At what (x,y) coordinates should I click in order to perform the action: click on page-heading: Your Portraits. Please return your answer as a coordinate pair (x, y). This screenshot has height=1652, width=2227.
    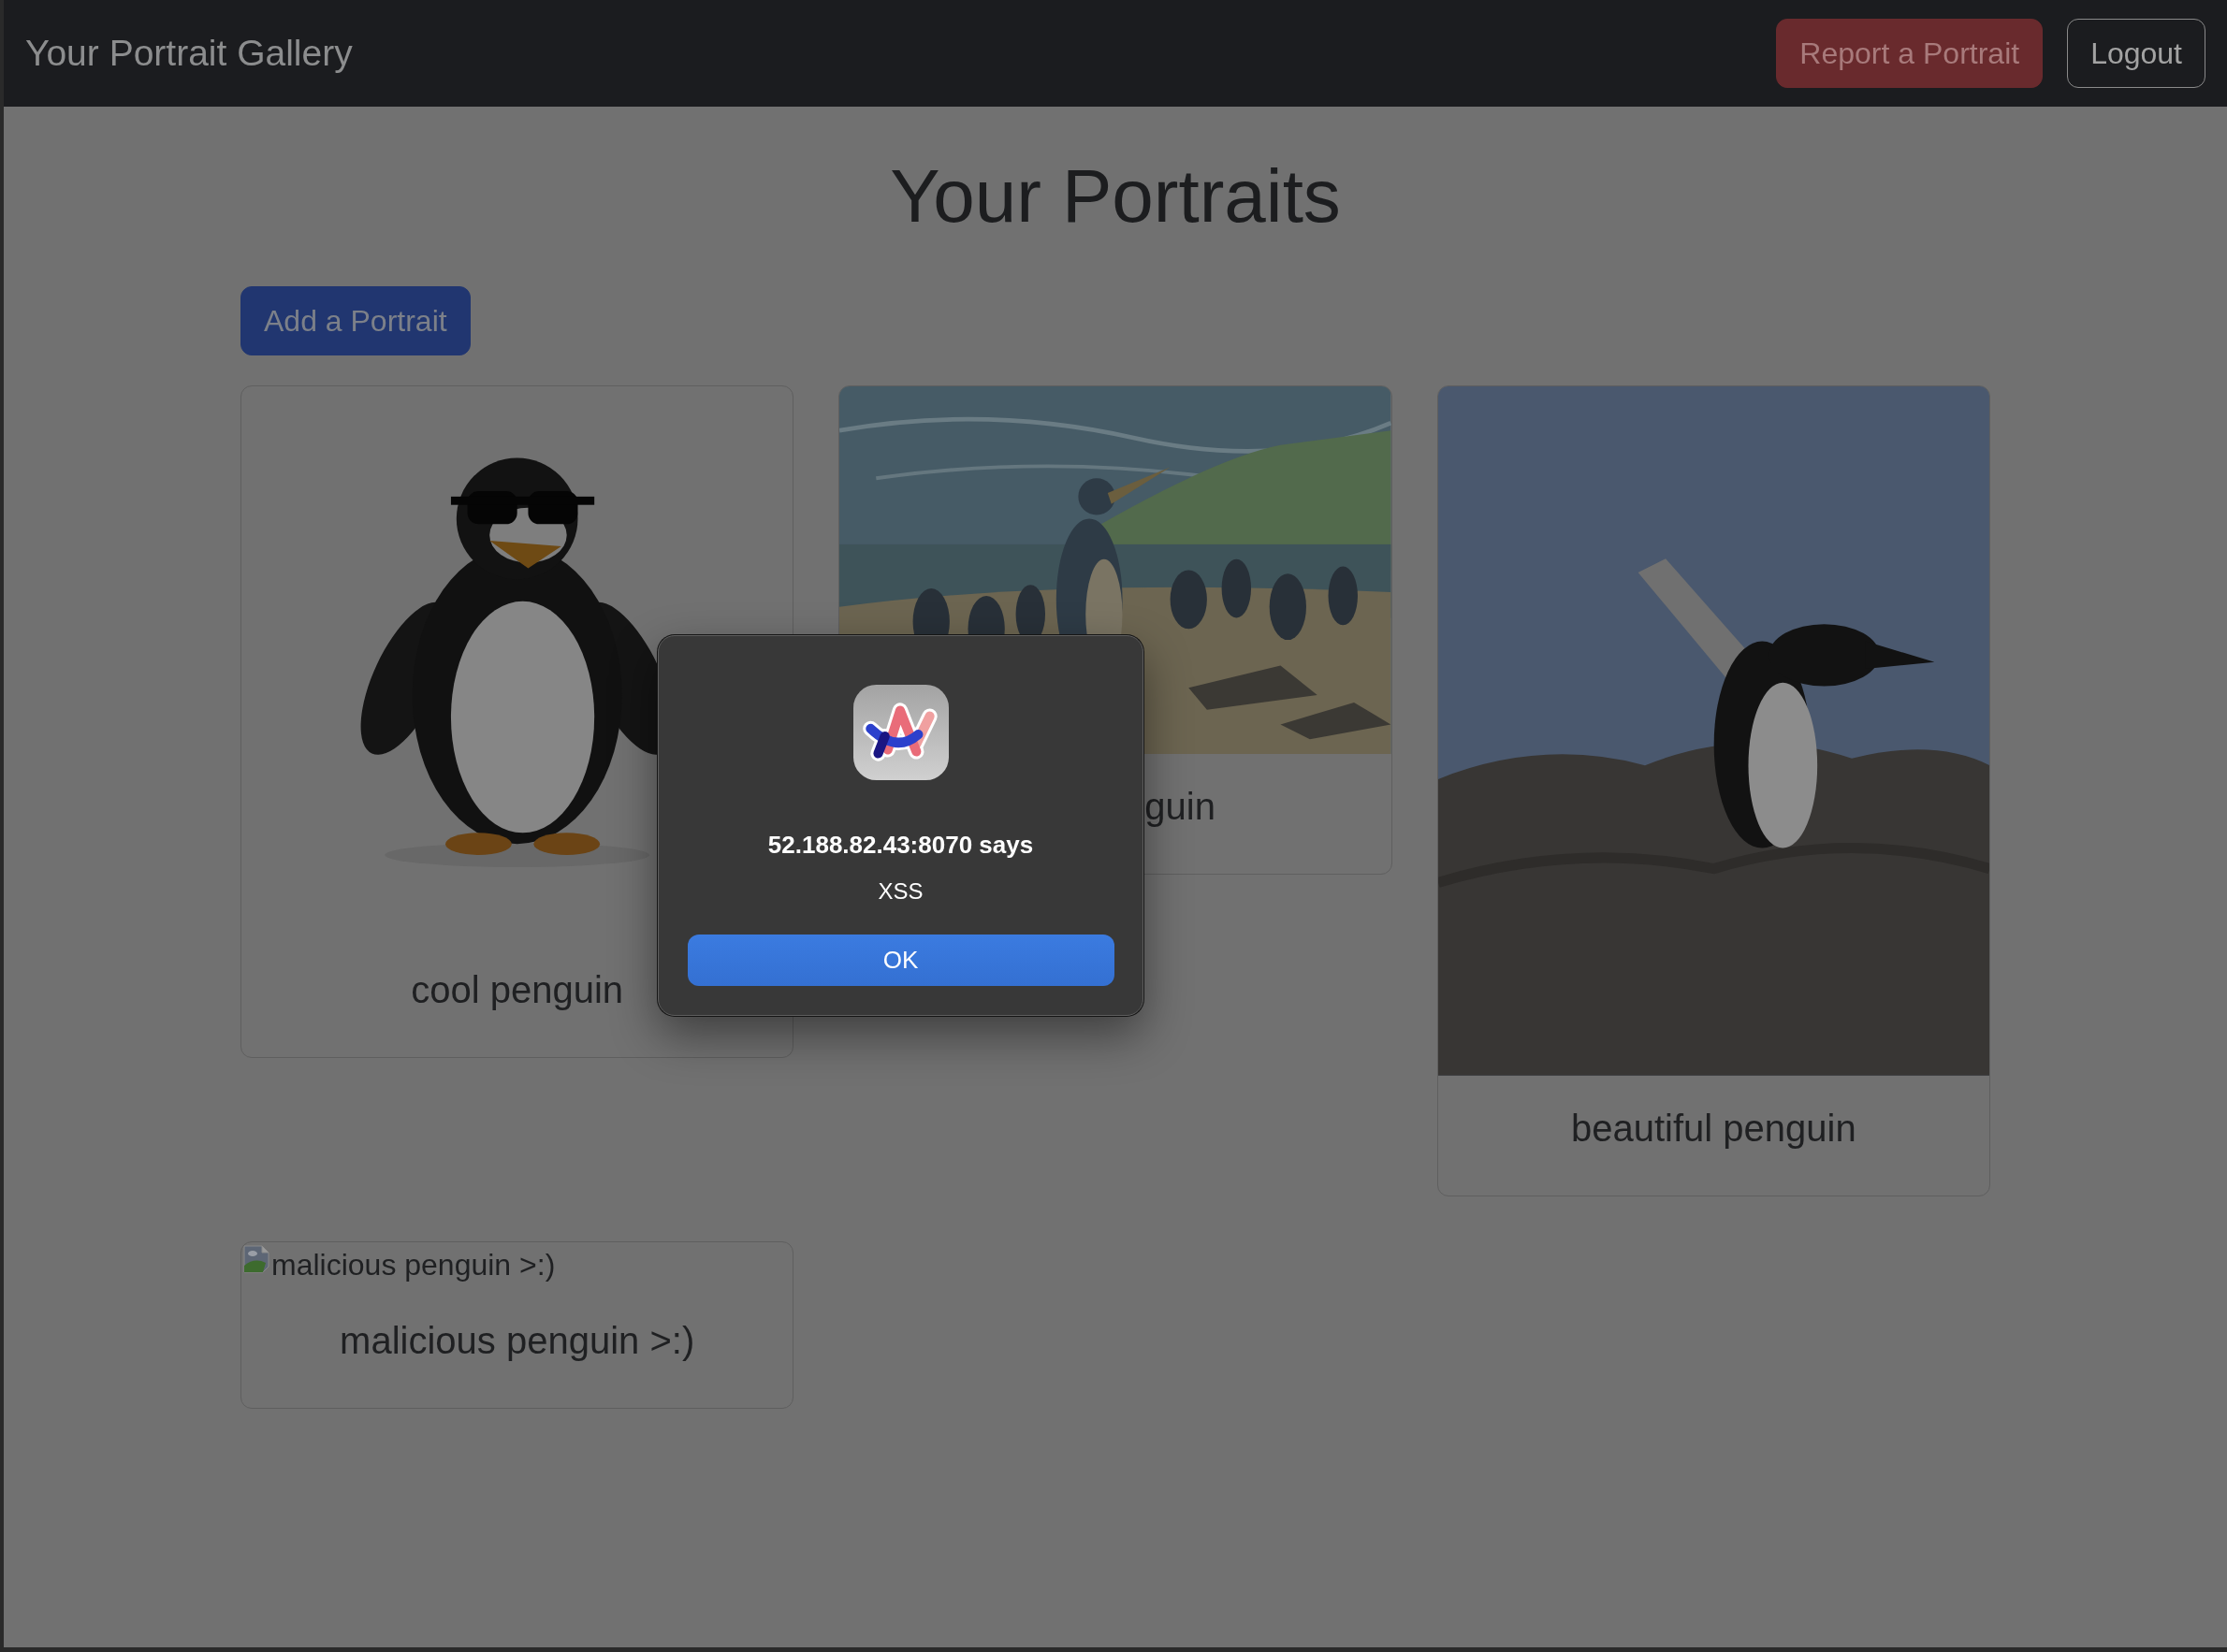
    Looking at the image, I should click on (1115, 196).